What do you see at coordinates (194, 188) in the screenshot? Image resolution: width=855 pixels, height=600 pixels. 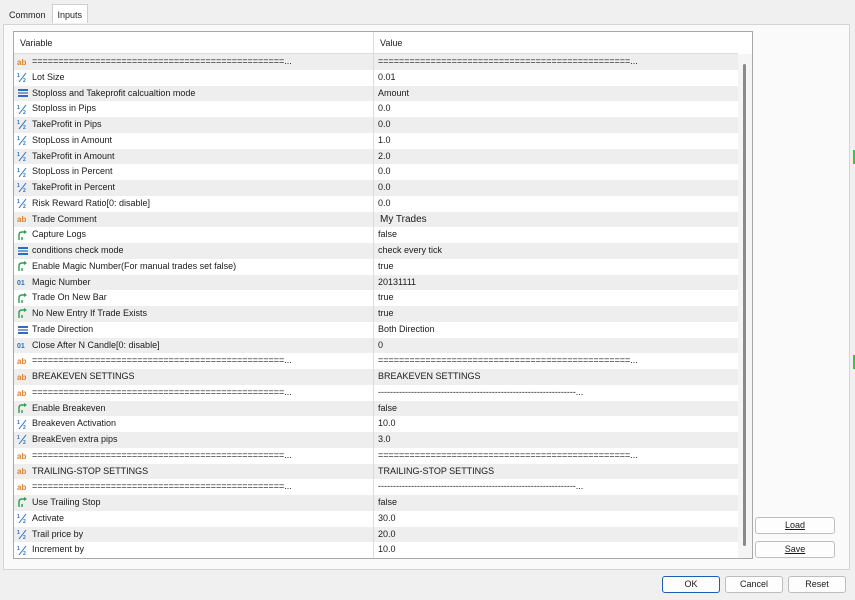 I see `variable-cell: 12TakeProfit in Percent` at bounding box center [194, 188].